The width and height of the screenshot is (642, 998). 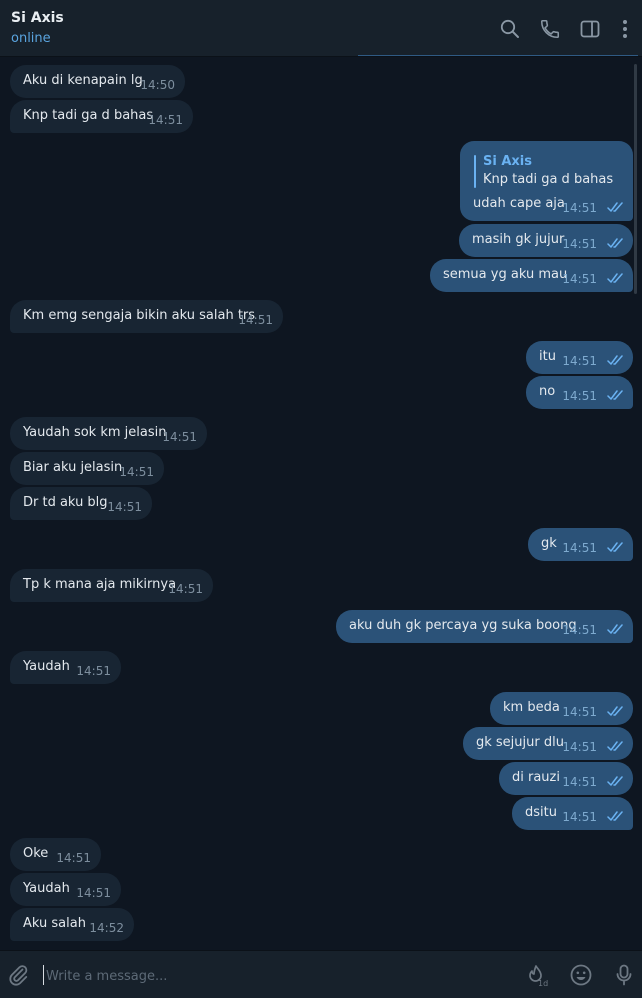 I want to click on scrollbar, so click(x=635, y=179).